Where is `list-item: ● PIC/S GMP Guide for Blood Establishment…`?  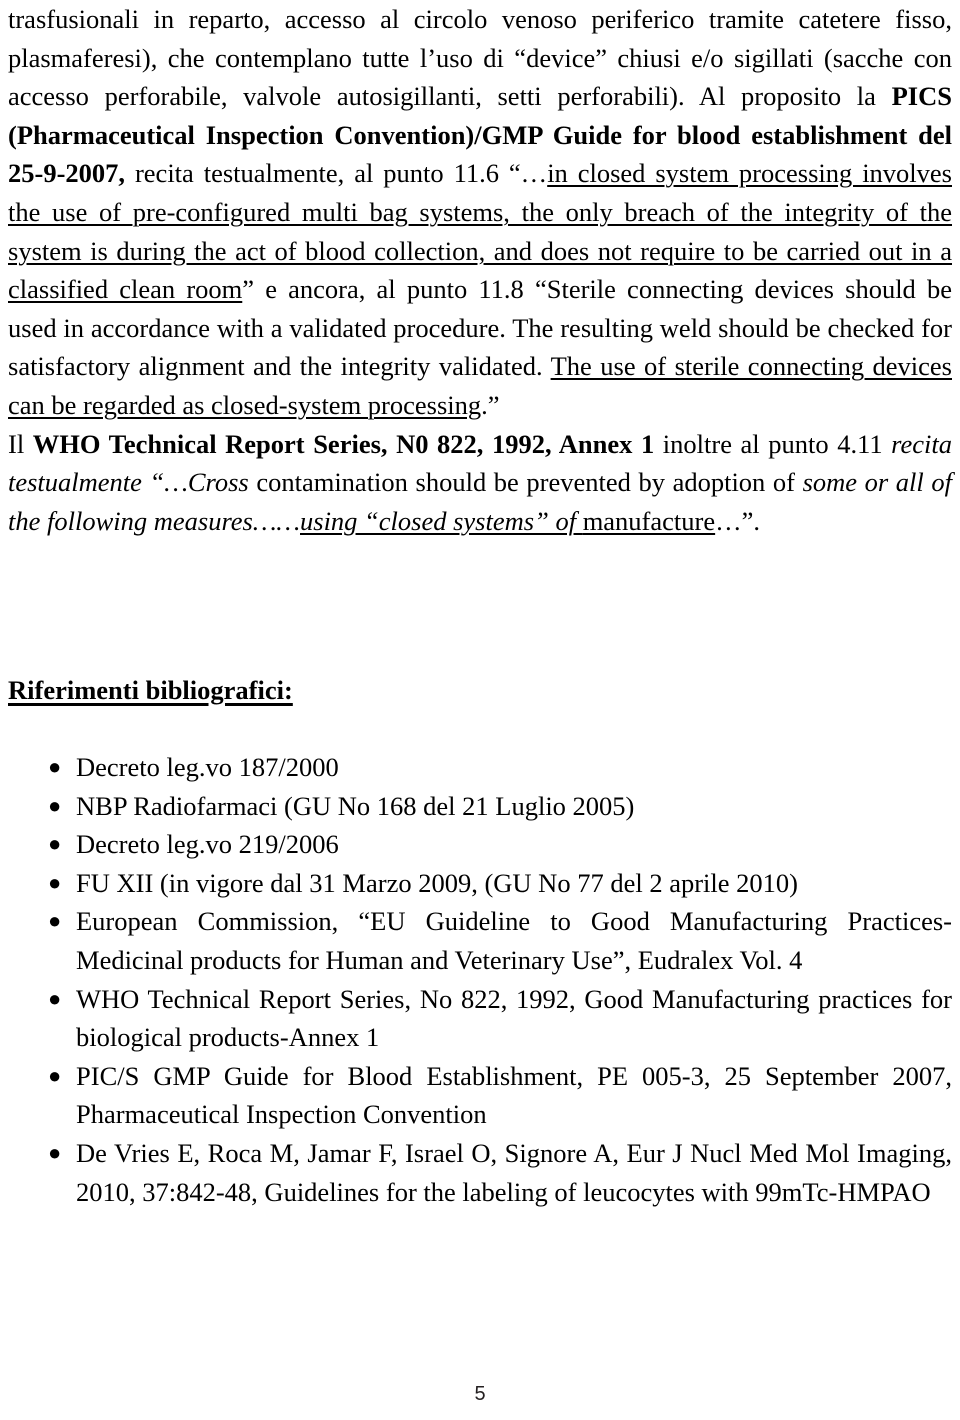 list-item: ● PIC/S GMP Guide for Blood Establishment… is located at coordinates (476, 1095).